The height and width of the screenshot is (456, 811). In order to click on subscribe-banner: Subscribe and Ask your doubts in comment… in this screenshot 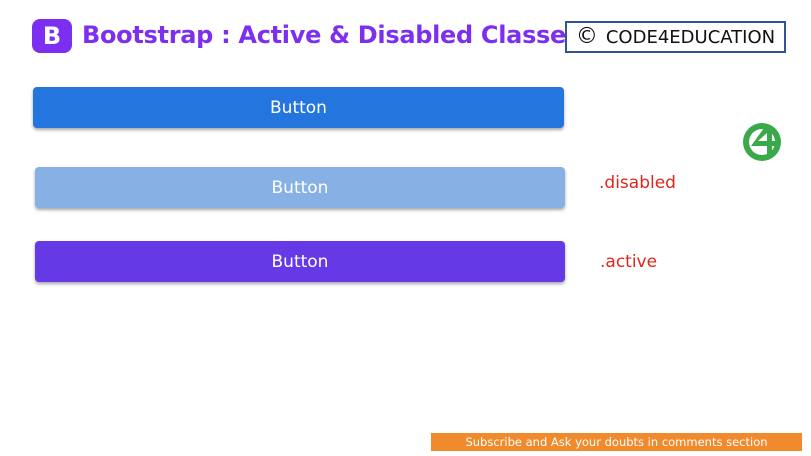, I will do `click(616, 442)`.